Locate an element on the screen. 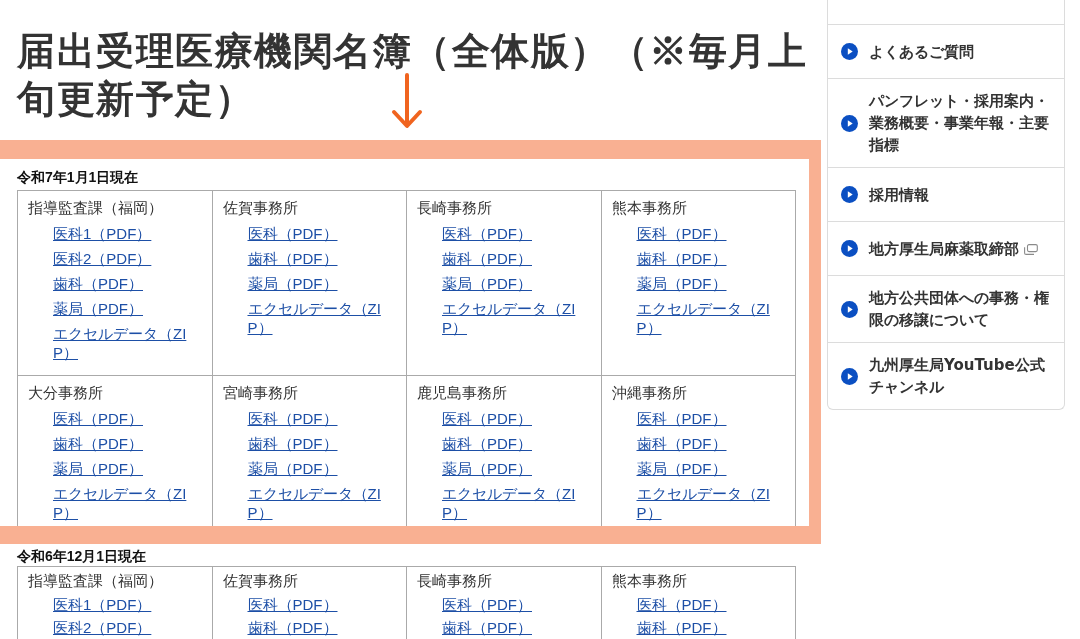 The image size is (1080, 639). sidebar-link: よくあるご質問 is located at coordinates (946, 51).